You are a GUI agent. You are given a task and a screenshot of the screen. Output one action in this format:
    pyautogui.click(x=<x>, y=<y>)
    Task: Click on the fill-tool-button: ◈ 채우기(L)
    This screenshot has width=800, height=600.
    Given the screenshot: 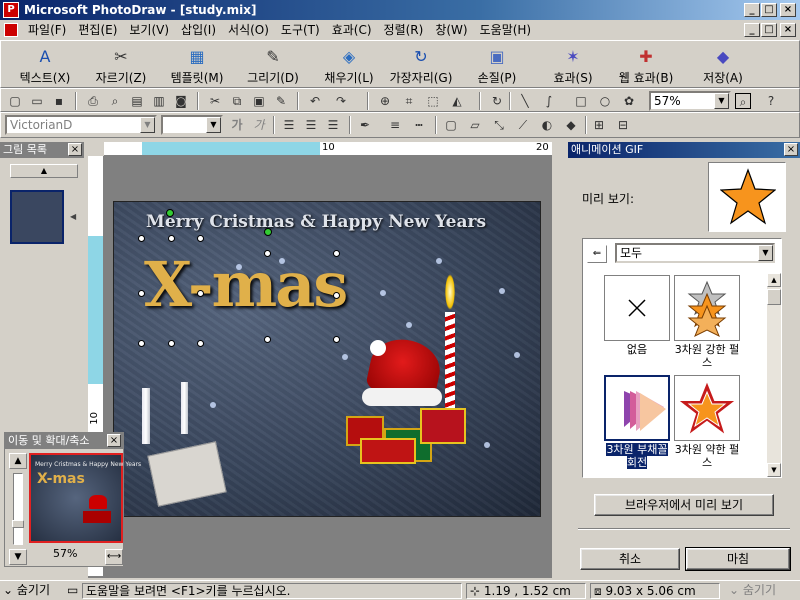 What is the action you would take?
    pyautogui.click(x=349, y=66)
    